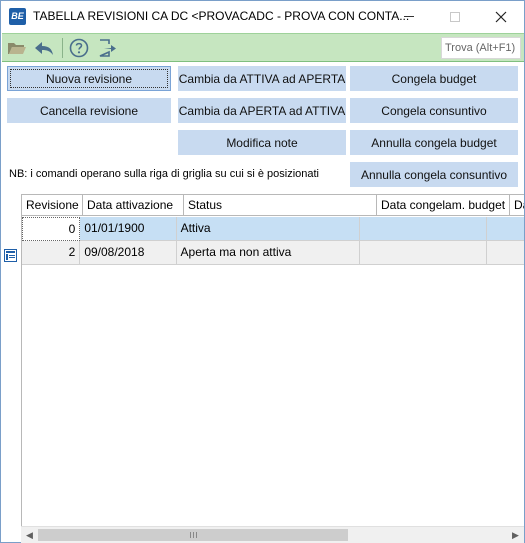 This screenshot has height=543, width=525. Describe the element at coordinates (62, 48) in the screenshot. I see `toolbar-separator` at that location.